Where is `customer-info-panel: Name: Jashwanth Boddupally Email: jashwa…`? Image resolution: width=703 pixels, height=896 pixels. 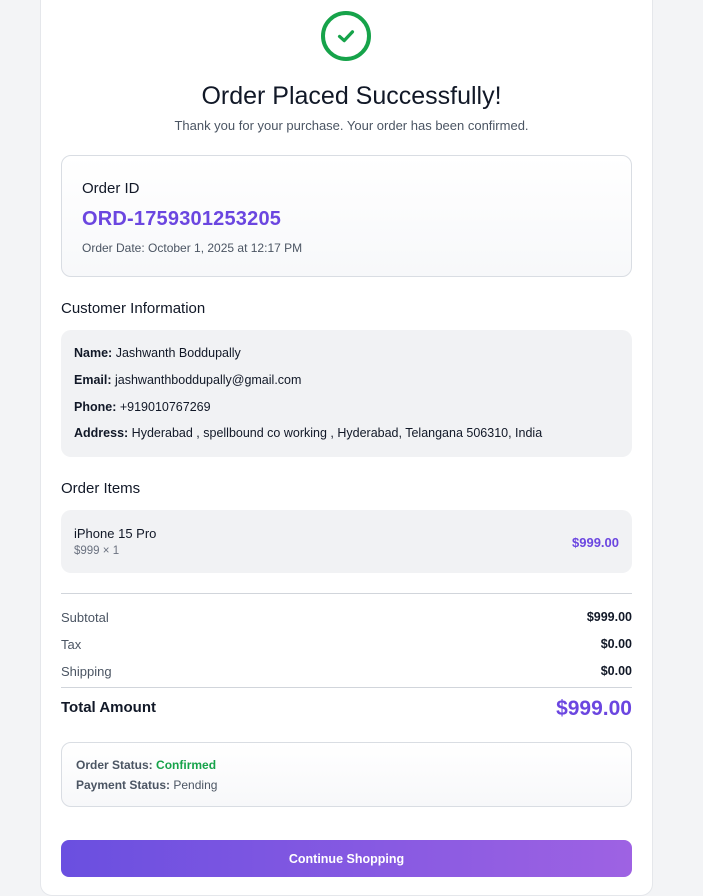 customer-info-panel: Name: Jashwanth Boddupally Email: jashwa… is located at coordinates (346, 393).